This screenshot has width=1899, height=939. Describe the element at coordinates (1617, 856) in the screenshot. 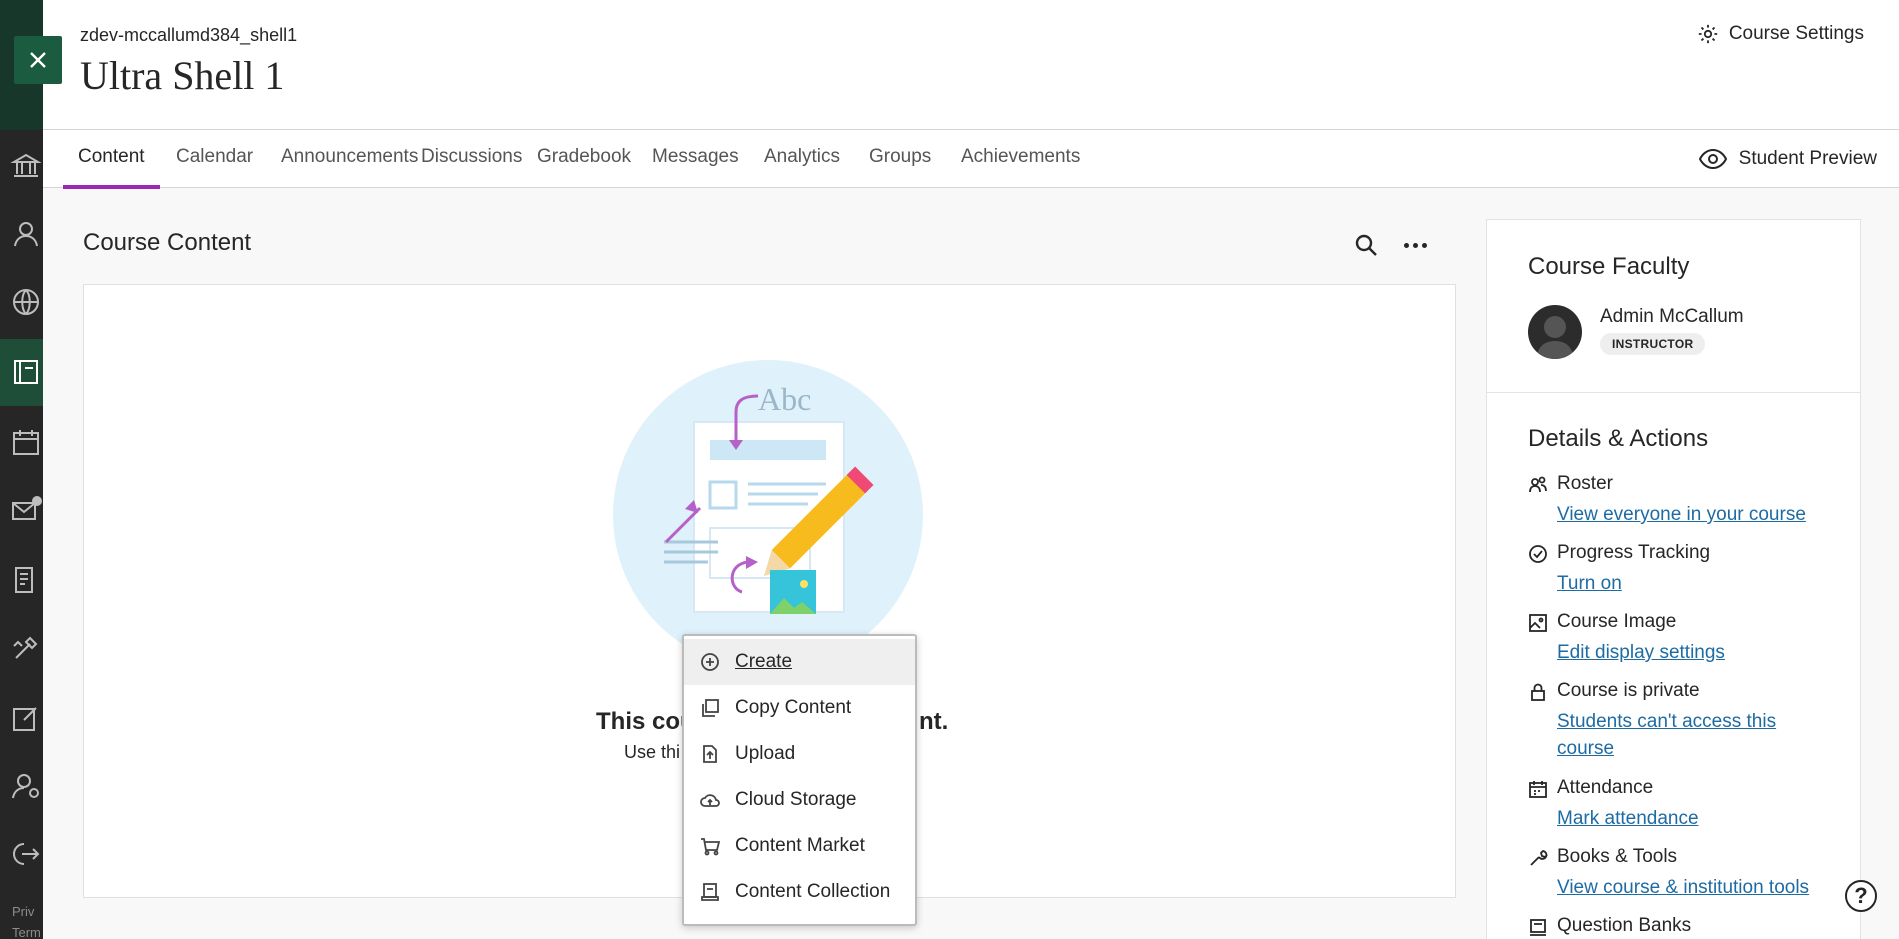

I see `books-tools-label: Books & Tools` at that location.